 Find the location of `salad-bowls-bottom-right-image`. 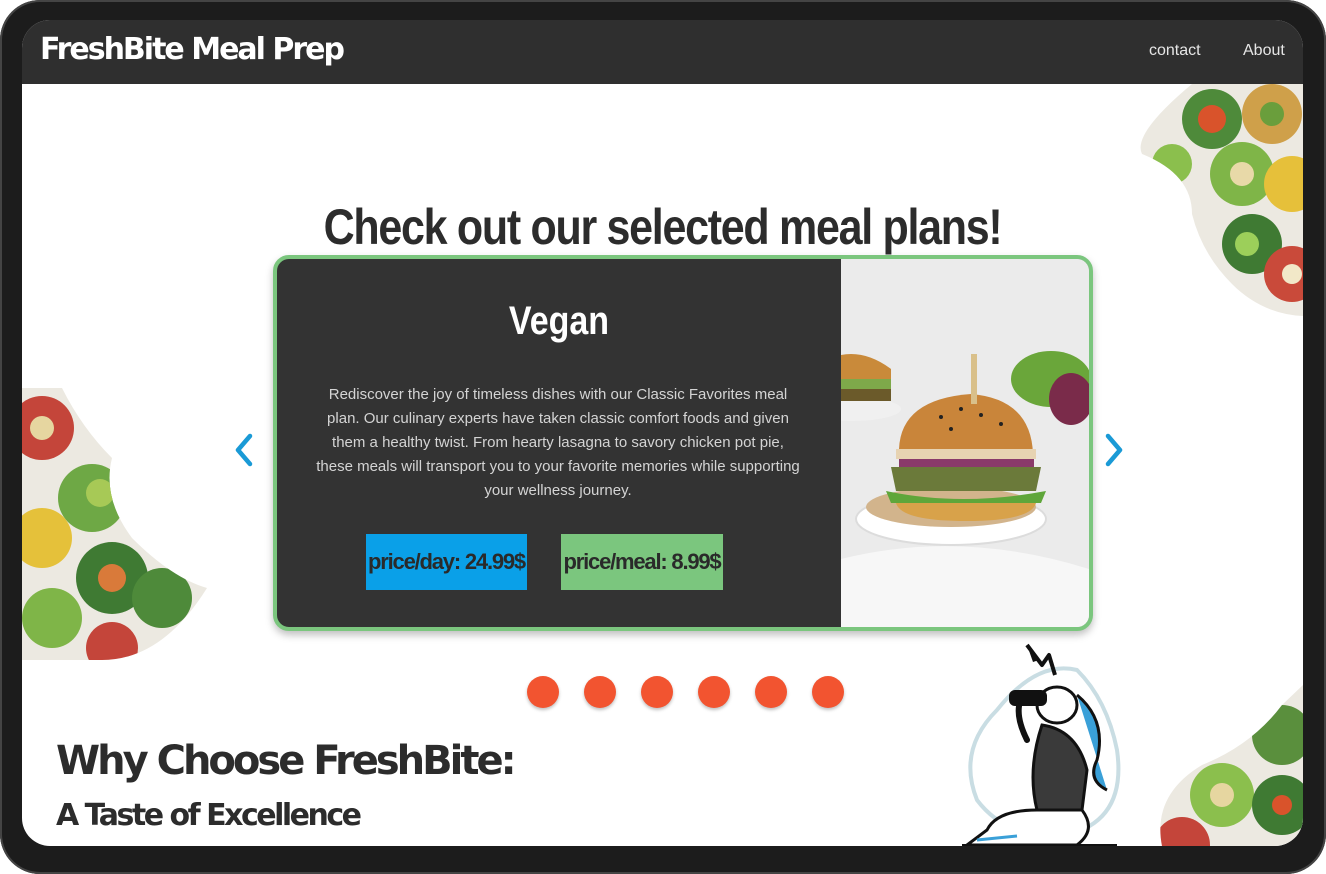

salad-bowls-bottom-right-image is located at coordinates (1231, 765).